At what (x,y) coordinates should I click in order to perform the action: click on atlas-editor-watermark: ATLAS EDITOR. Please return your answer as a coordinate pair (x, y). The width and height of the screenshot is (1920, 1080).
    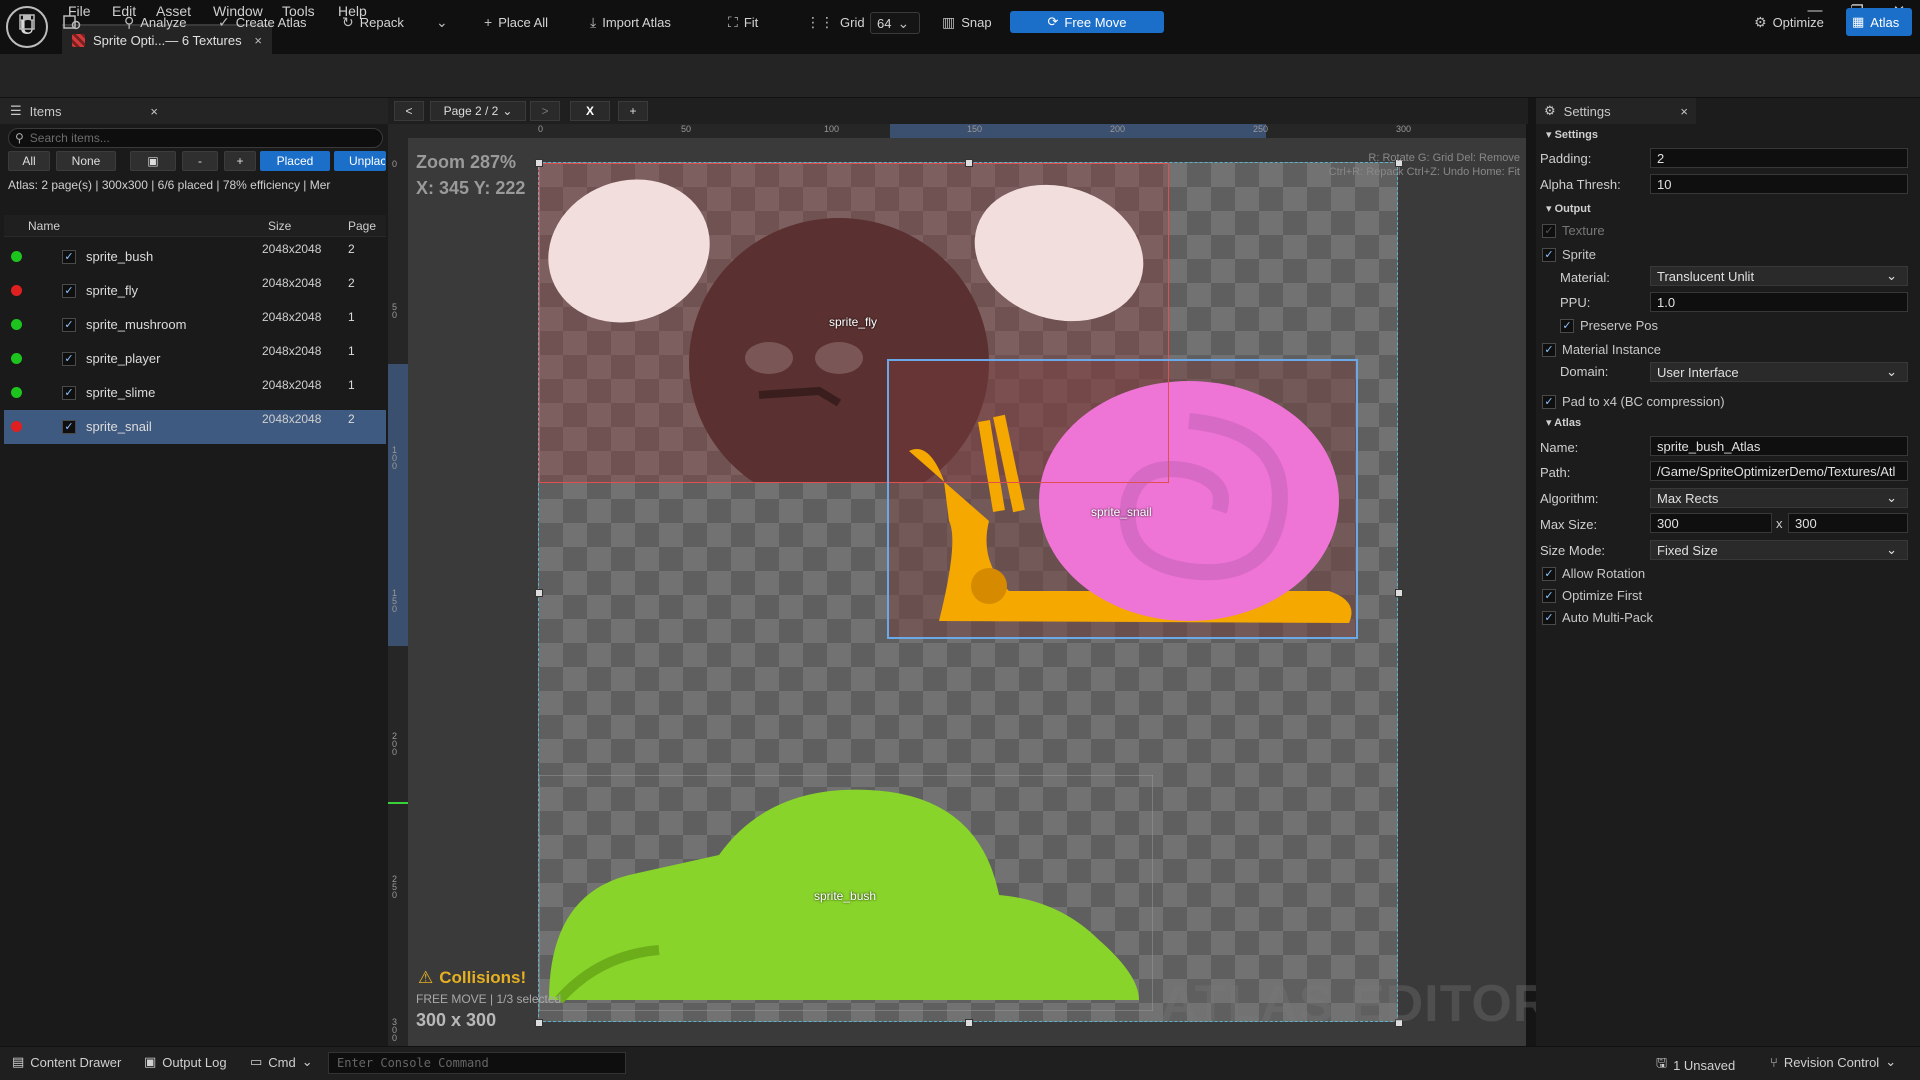
    Looking at the image, I should click on (1356, 1004).